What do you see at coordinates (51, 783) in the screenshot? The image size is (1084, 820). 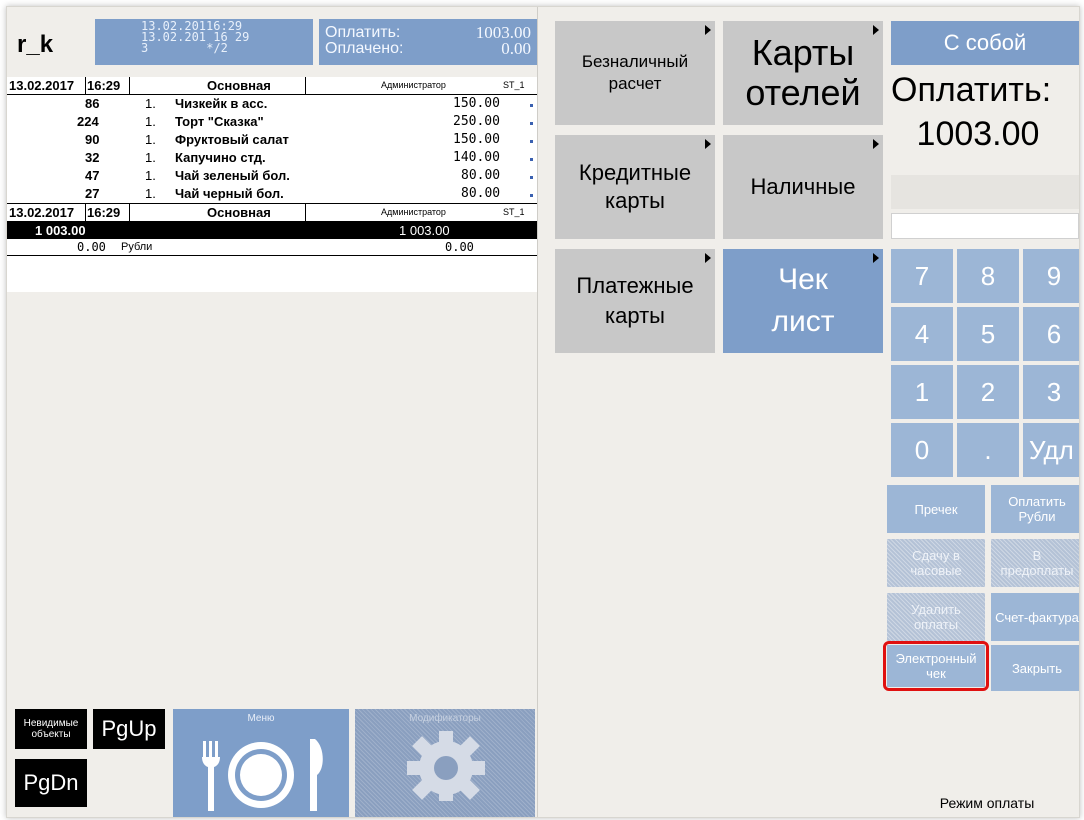 I see `pgdn-button: PgDn` at bounding box center [51, 783].